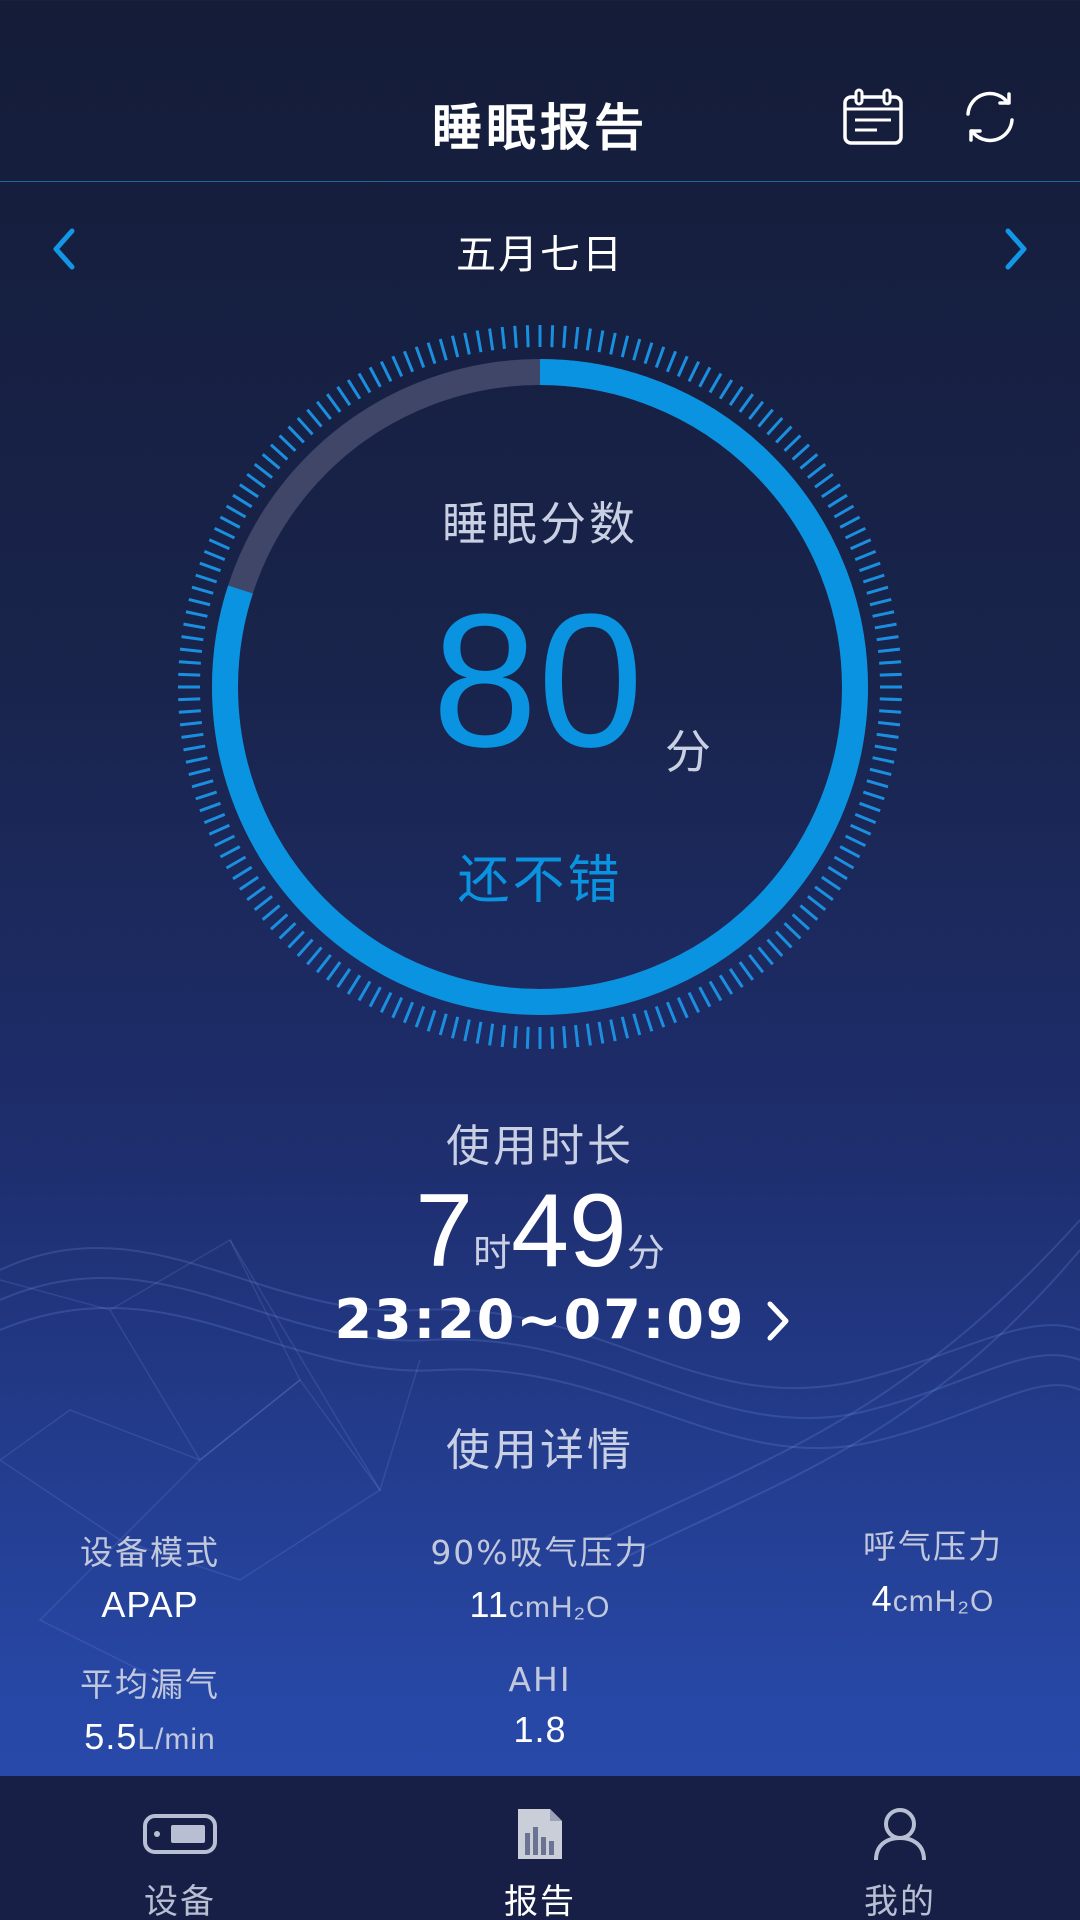  I want to click on time-range-row: 23:20~07:09, so click(540, 1323).